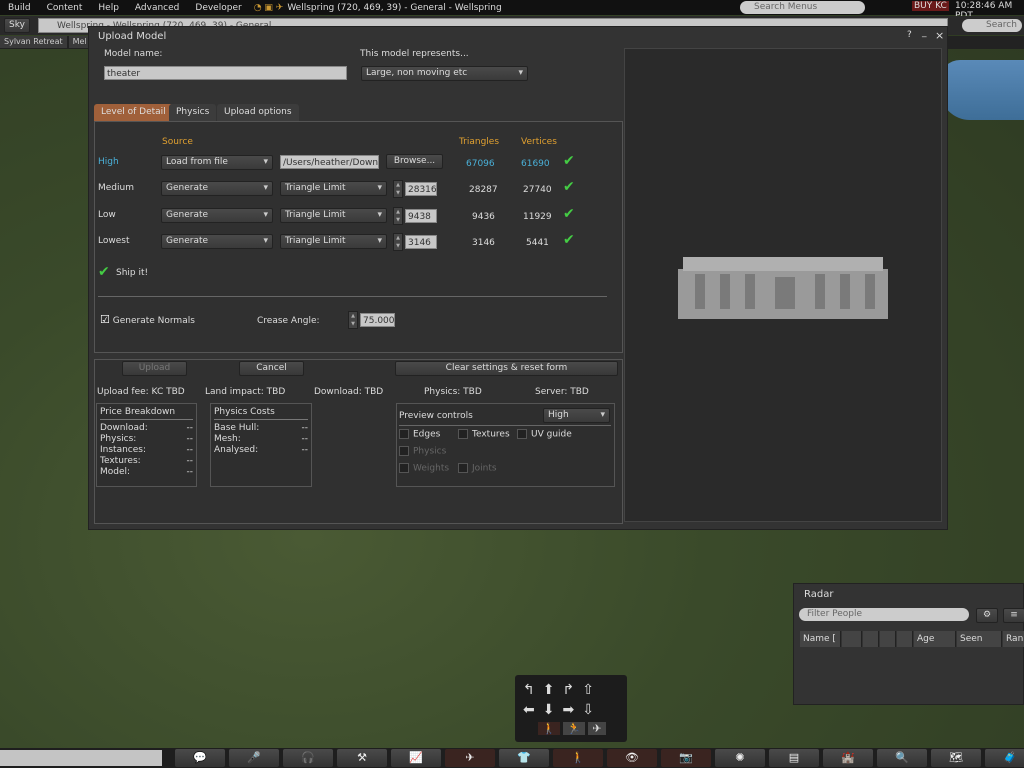 The width and height of the screenshot is (1024, 768). I want to click on speak-icon: 🎧, so click(308, 758).